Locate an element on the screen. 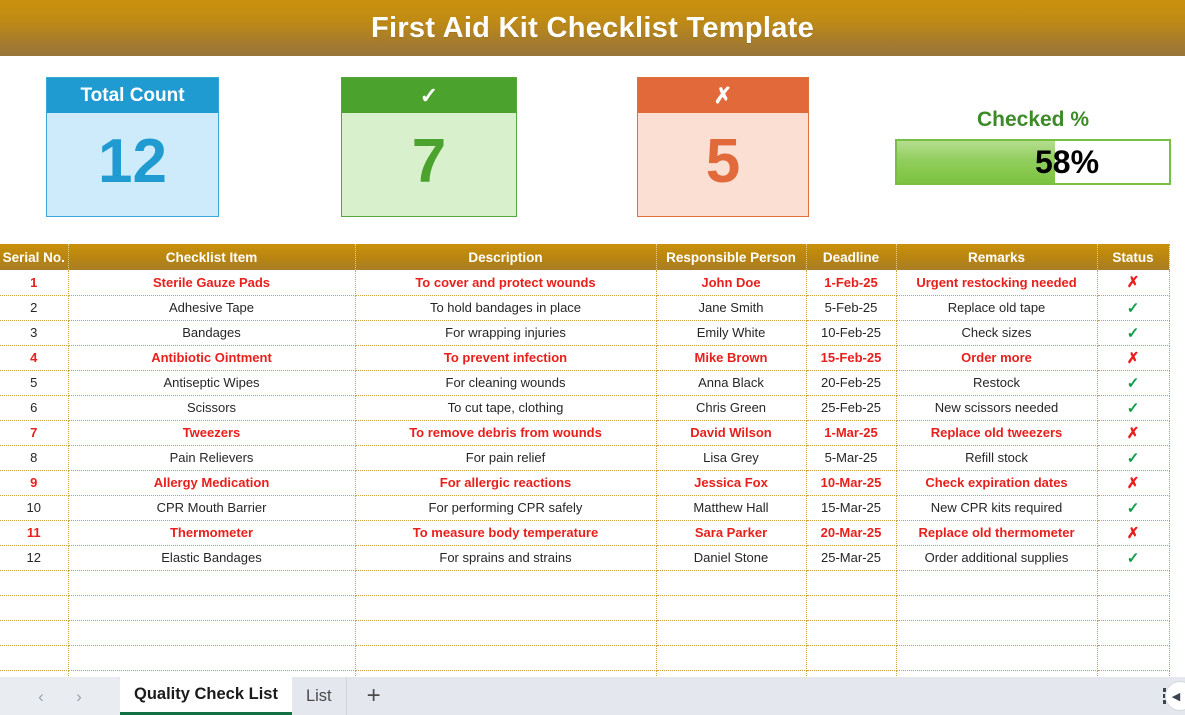 The image size is (1185, 715). cell-responsible-person: Anna Black is located at coordinates (731, 383).